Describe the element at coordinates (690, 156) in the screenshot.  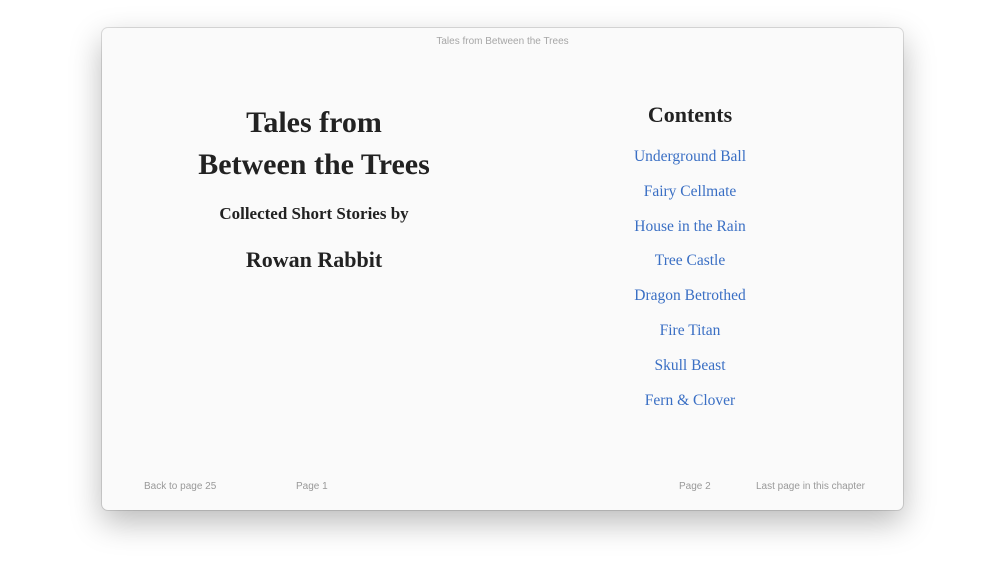
I see `toc-link-1: Underground Ball` at that location.